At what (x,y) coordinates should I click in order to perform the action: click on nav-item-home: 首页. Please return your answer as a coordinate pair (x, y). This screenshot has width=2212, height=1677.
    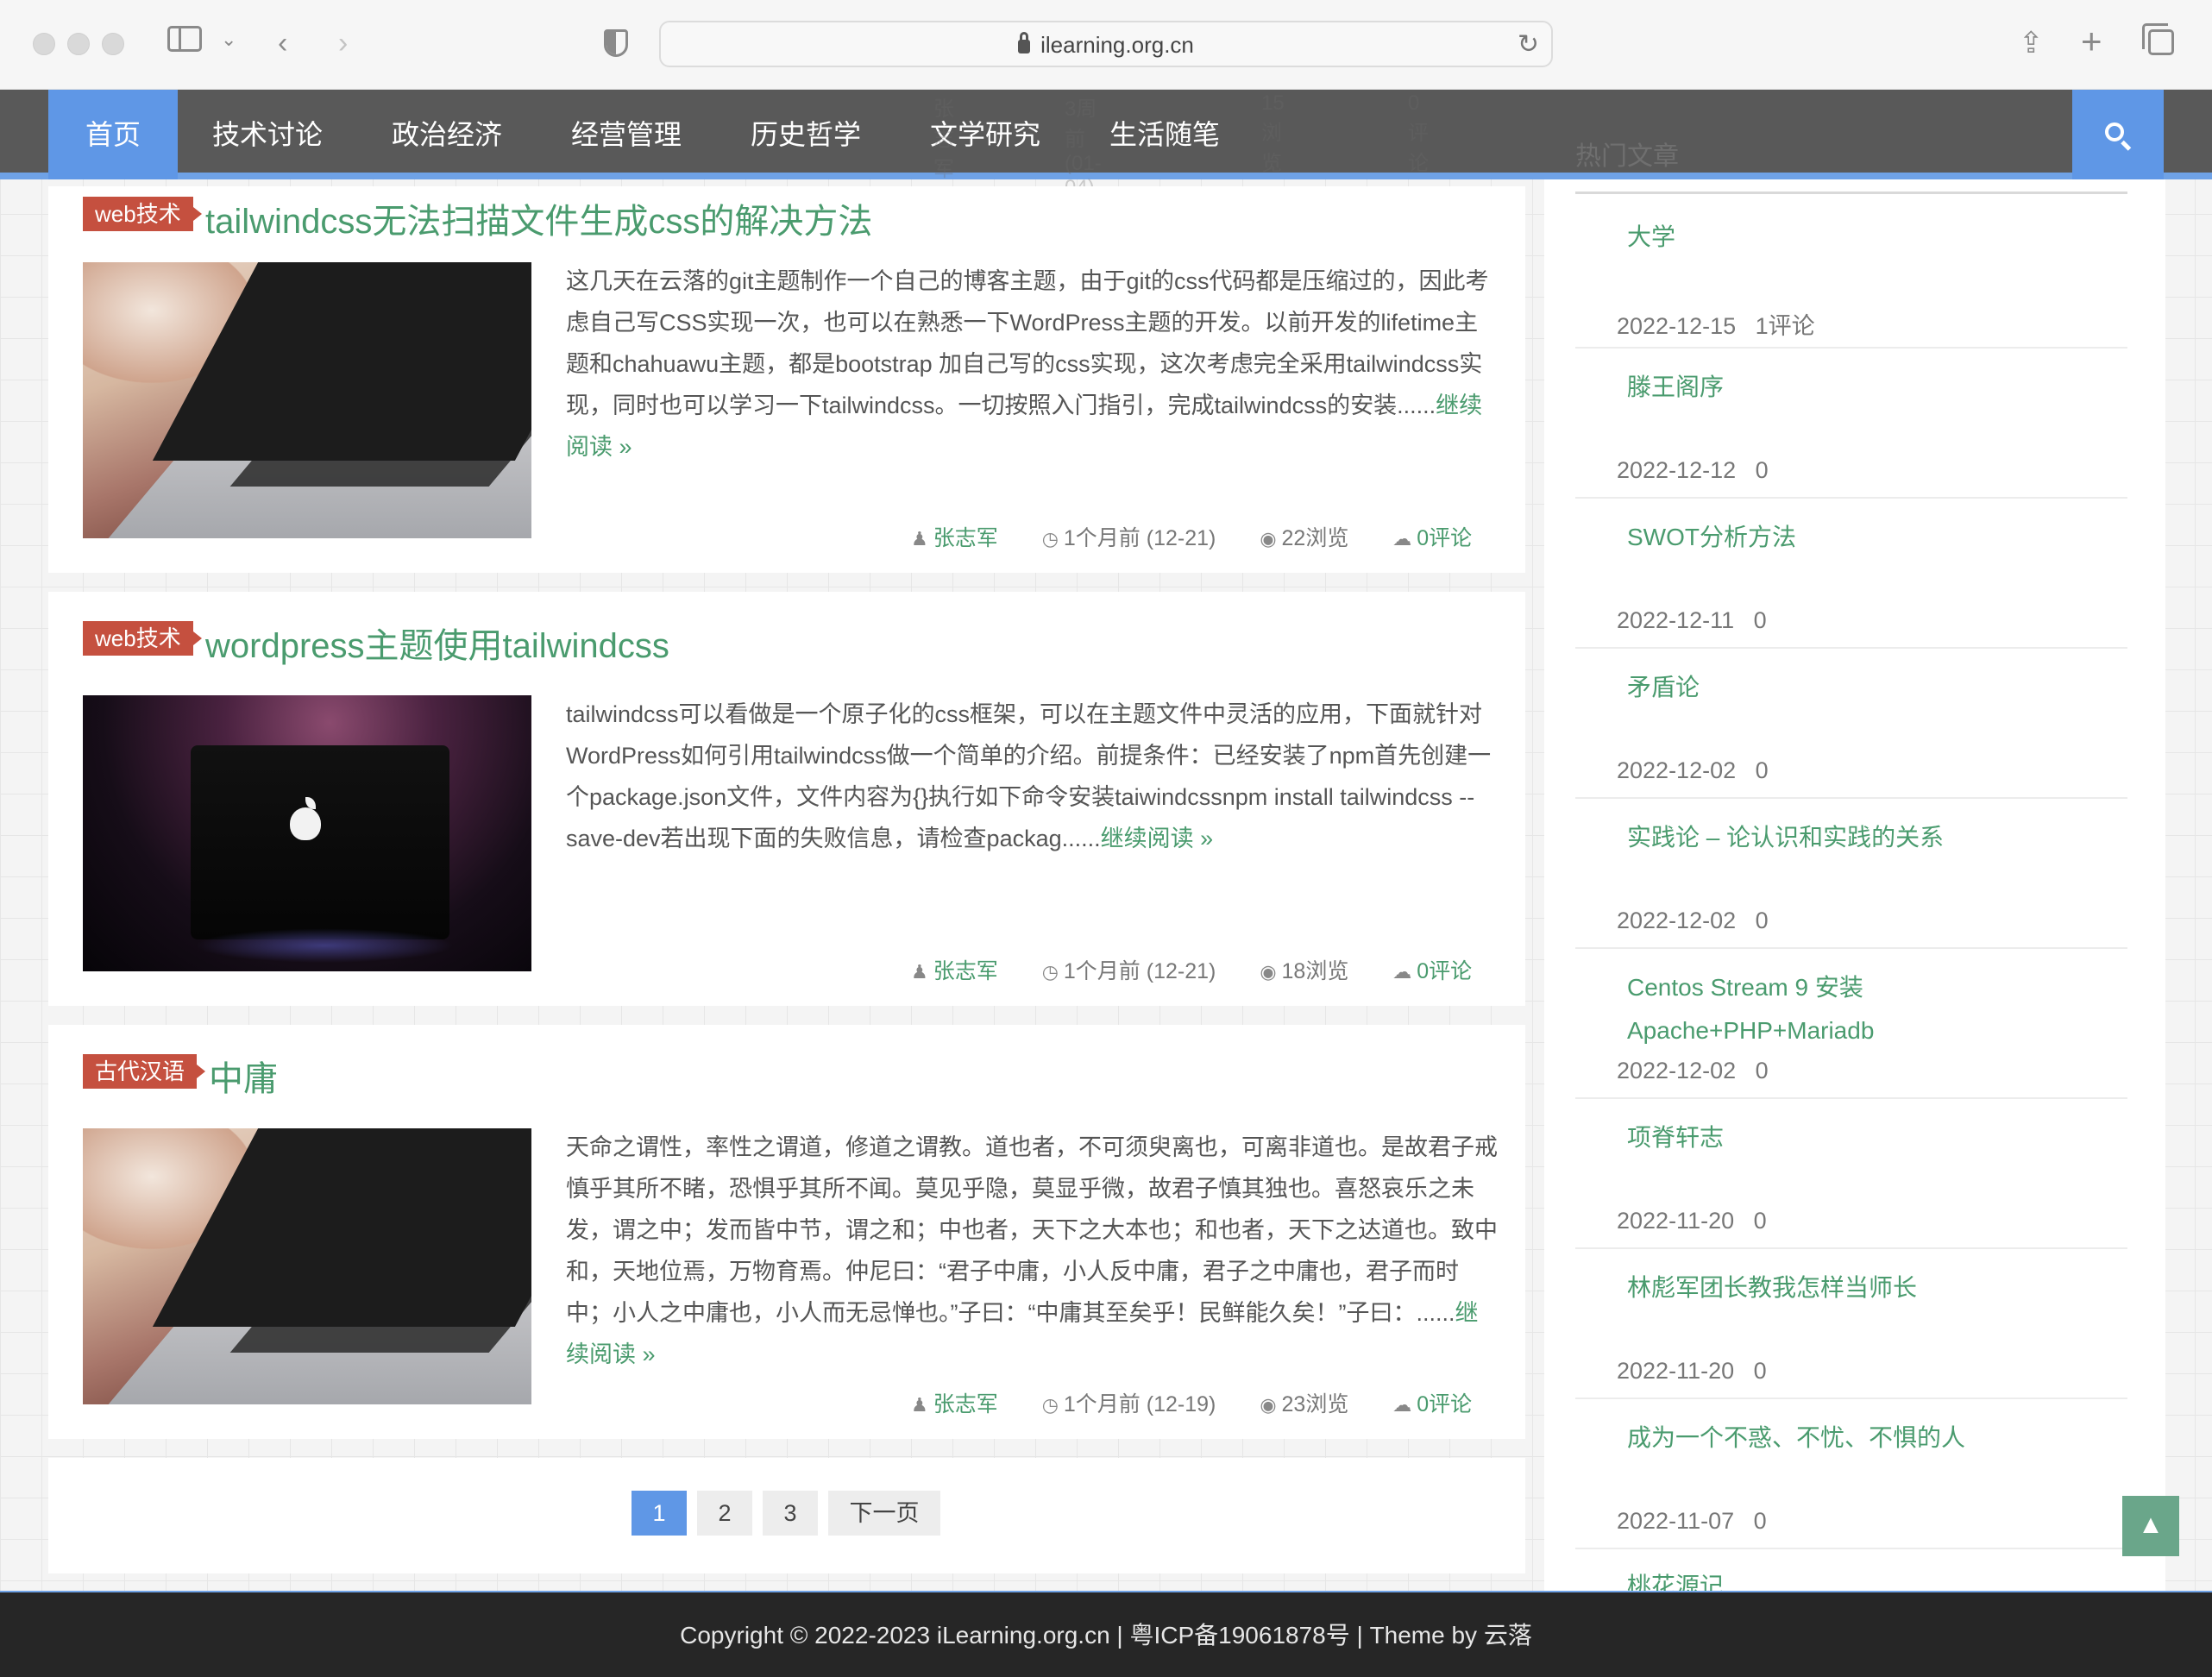
    Looking at the image, I should click on (113, 134).